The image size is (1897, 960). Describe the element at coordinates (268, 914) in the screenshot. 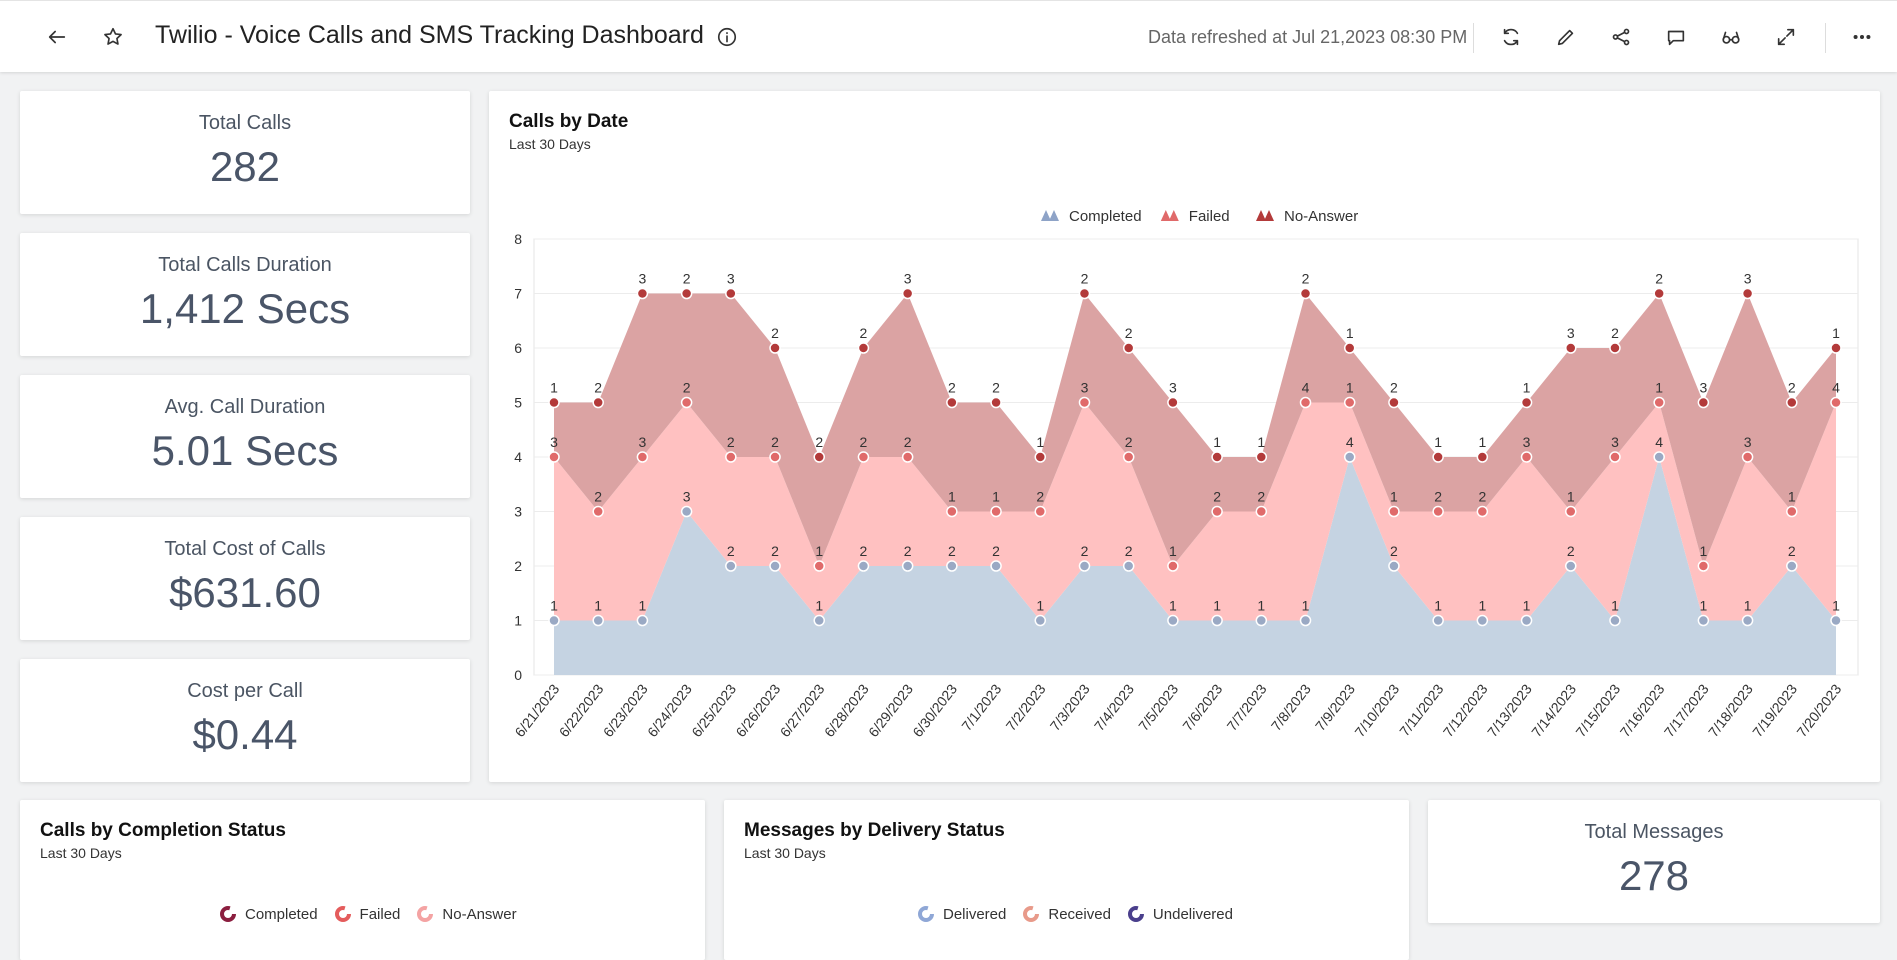

I see `legend-item-completed: Completed` at that location.